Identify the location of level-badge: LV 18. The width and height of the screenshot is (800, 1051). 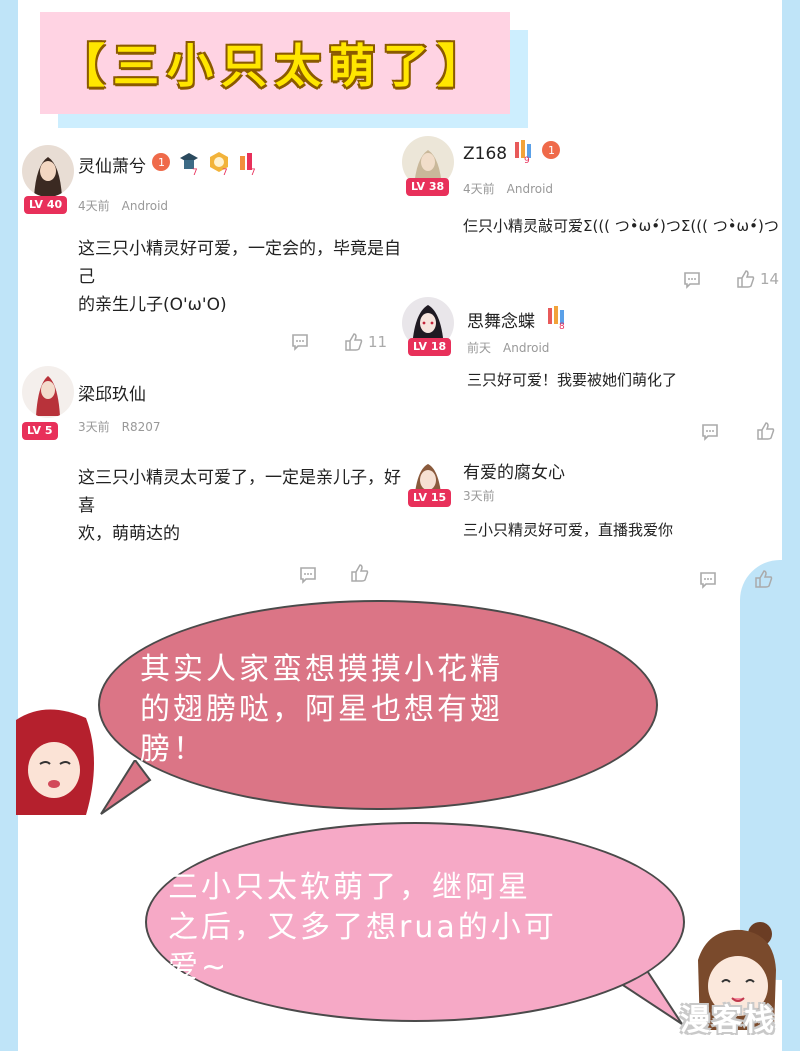
(430, 347).